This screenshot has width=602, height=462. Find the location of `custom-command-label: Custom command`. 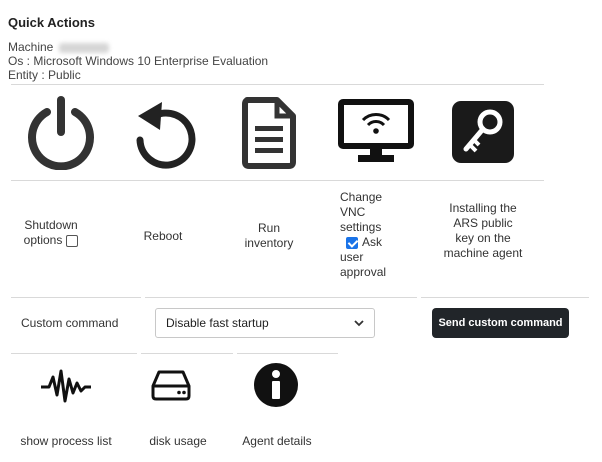

custom-command-label: Custom command is located at coordinates (70, 323).